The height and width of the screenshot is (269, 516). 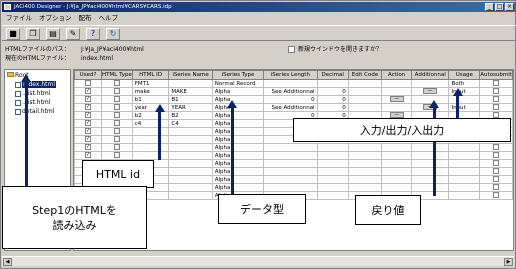 I want to click on menu-options: オプション, so click(x=55, y=18).